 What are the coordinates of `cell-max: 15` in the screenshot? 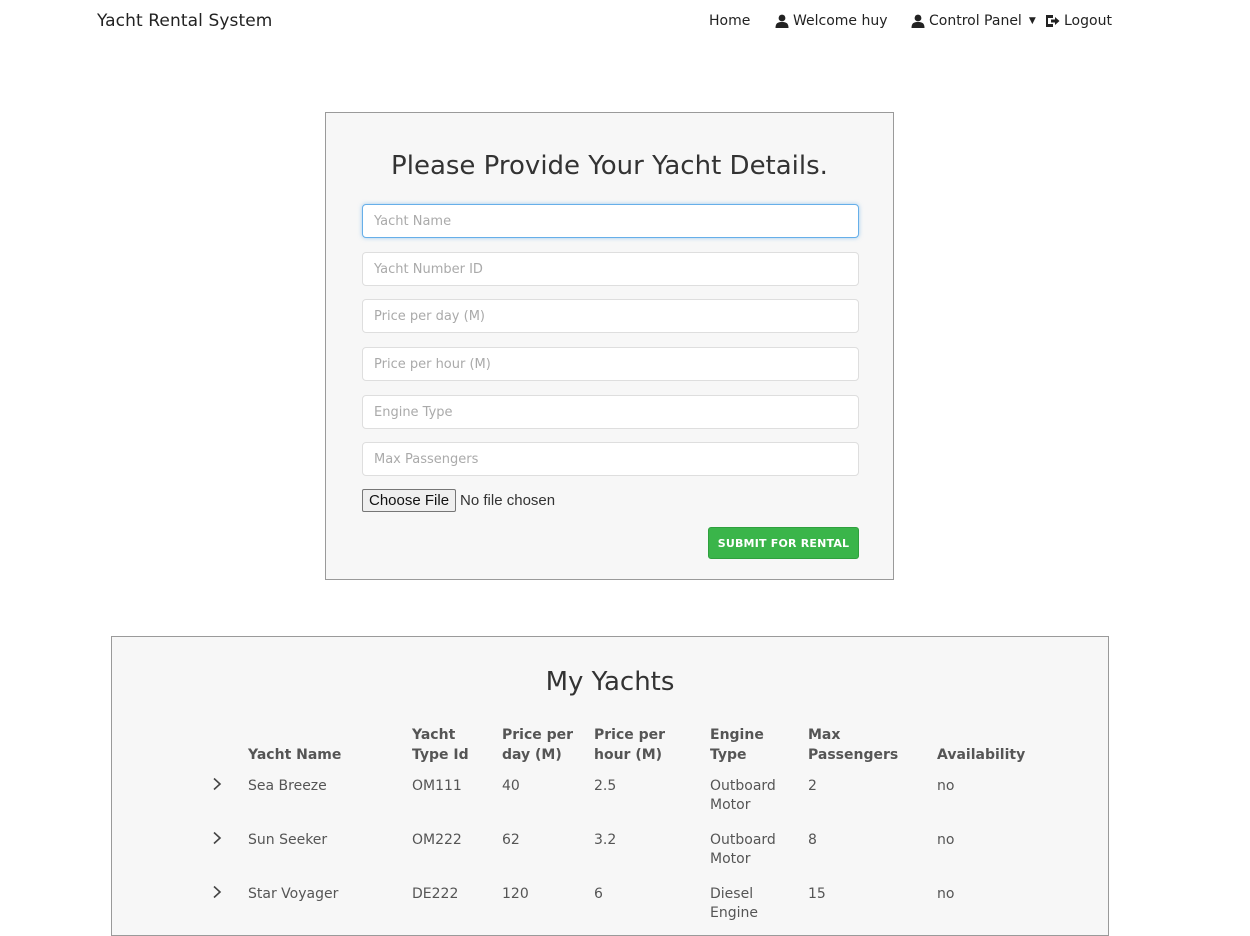 It's located at (817, 894).